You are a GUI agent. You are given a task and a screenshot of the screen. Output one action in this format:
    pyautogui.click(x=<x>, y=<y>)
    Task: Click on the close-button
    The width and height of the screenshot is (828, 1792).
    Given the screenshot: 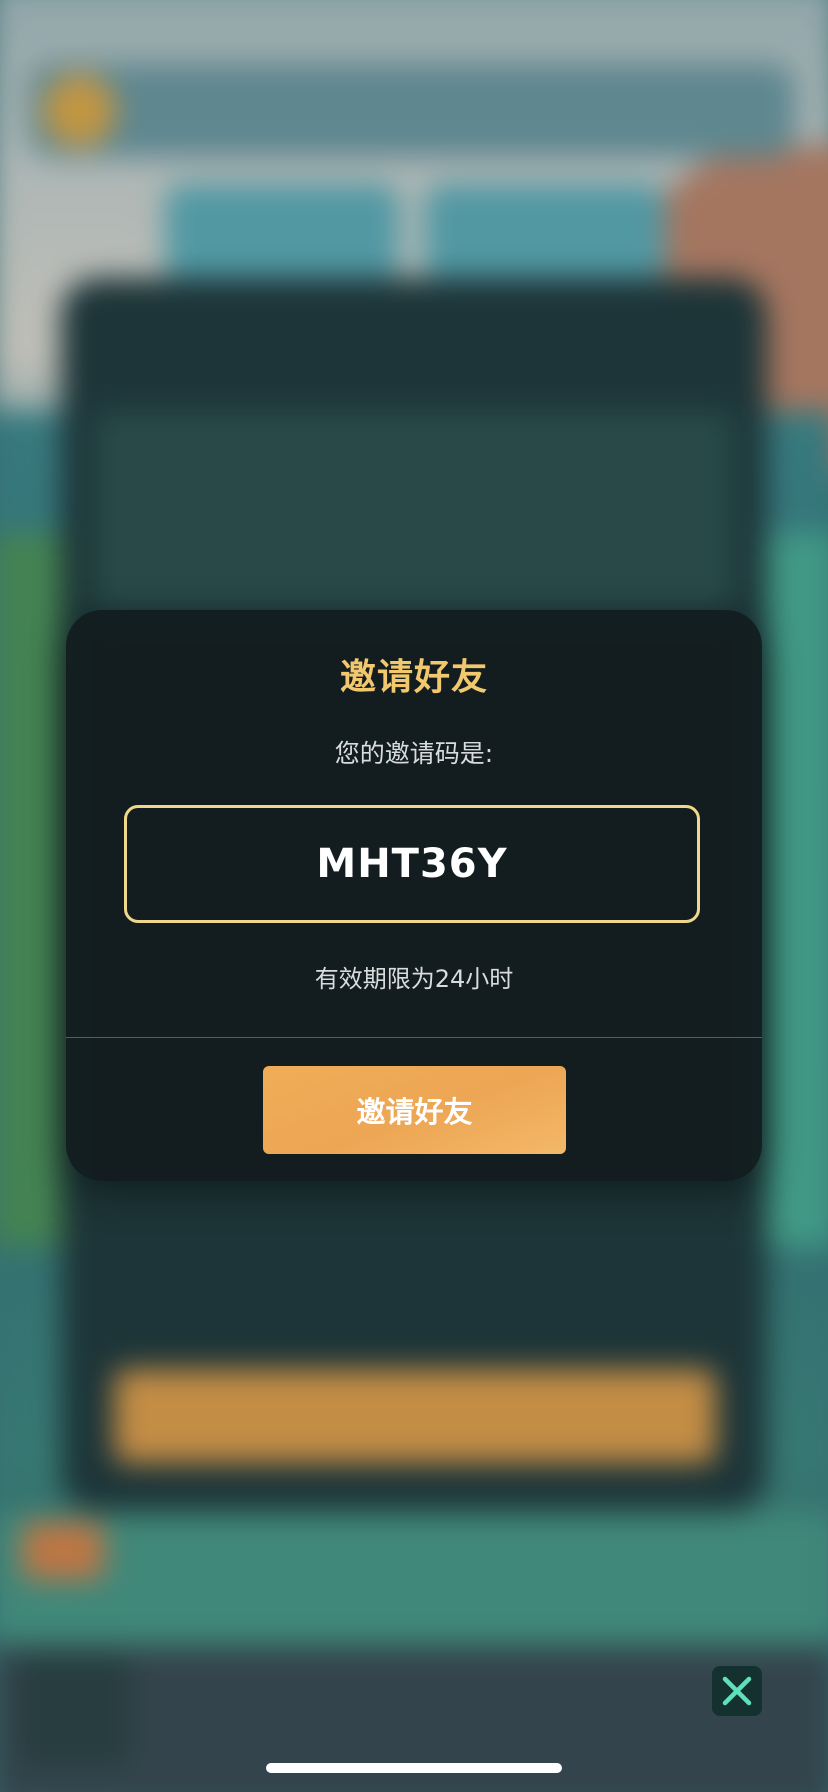 What is the action you would take?
    pyautogui.click(x=737, y=1691)
    